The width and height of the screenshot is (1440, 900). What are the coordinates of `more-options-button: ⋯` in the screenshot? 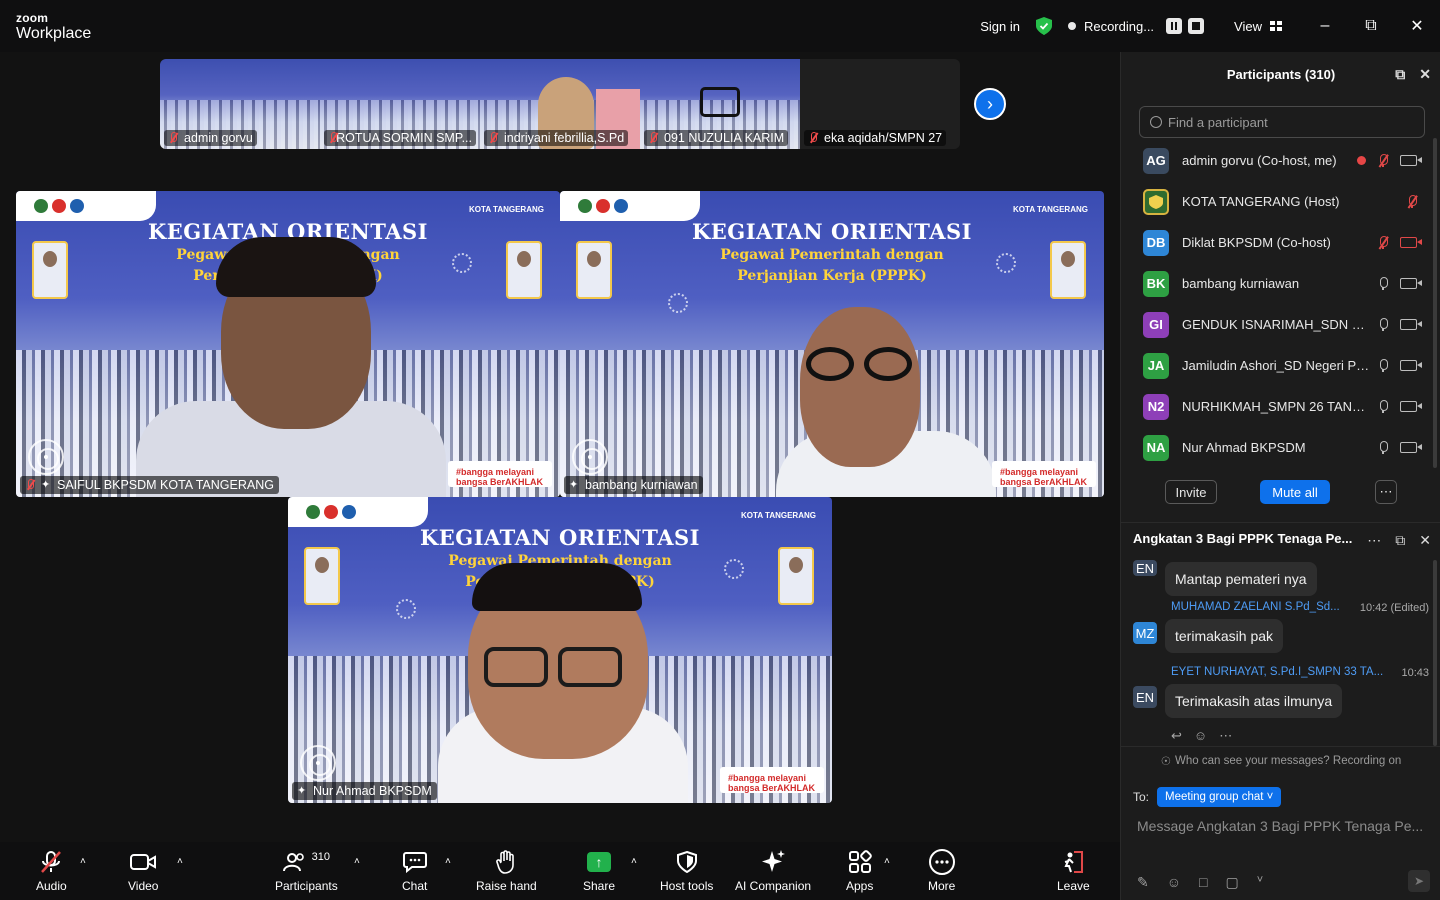 It's located at (1386, 492).